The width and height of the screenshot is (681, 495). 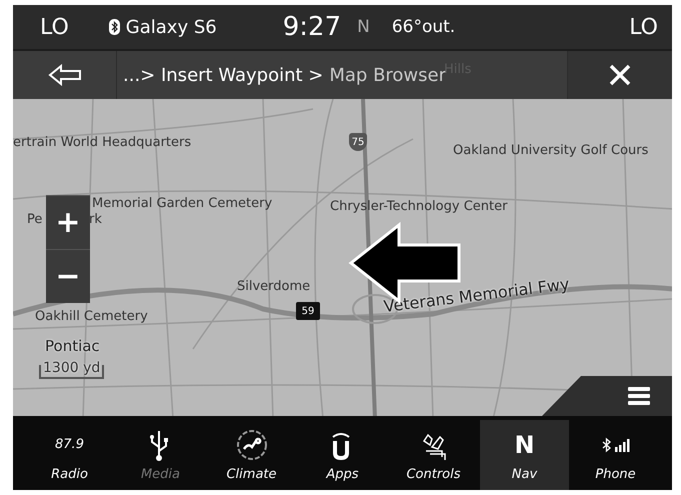 I want to click on scale-label: 1300 yd, so click(x=71, y=368).